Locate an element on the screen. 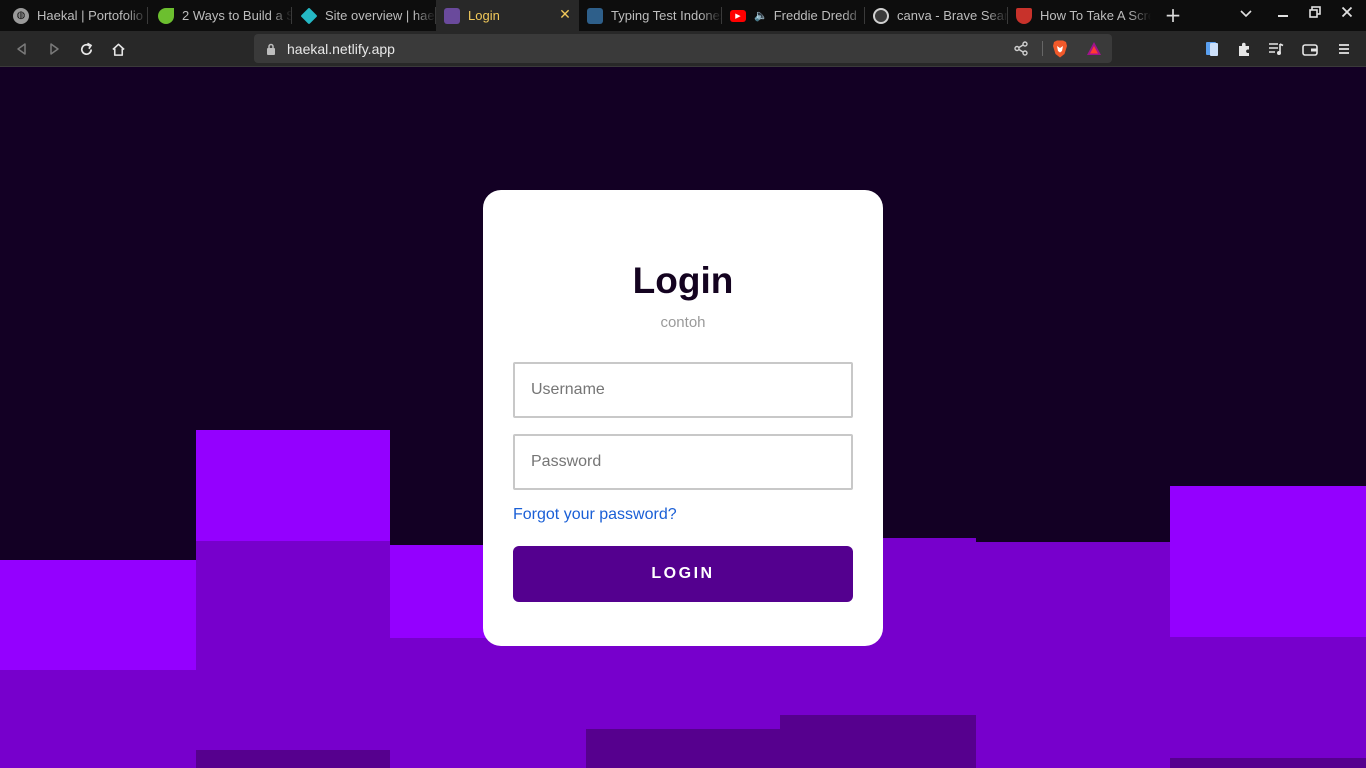 The height and width of the screenshot is (768, 1366). leaf-icon is located at coordinates (166, 15).